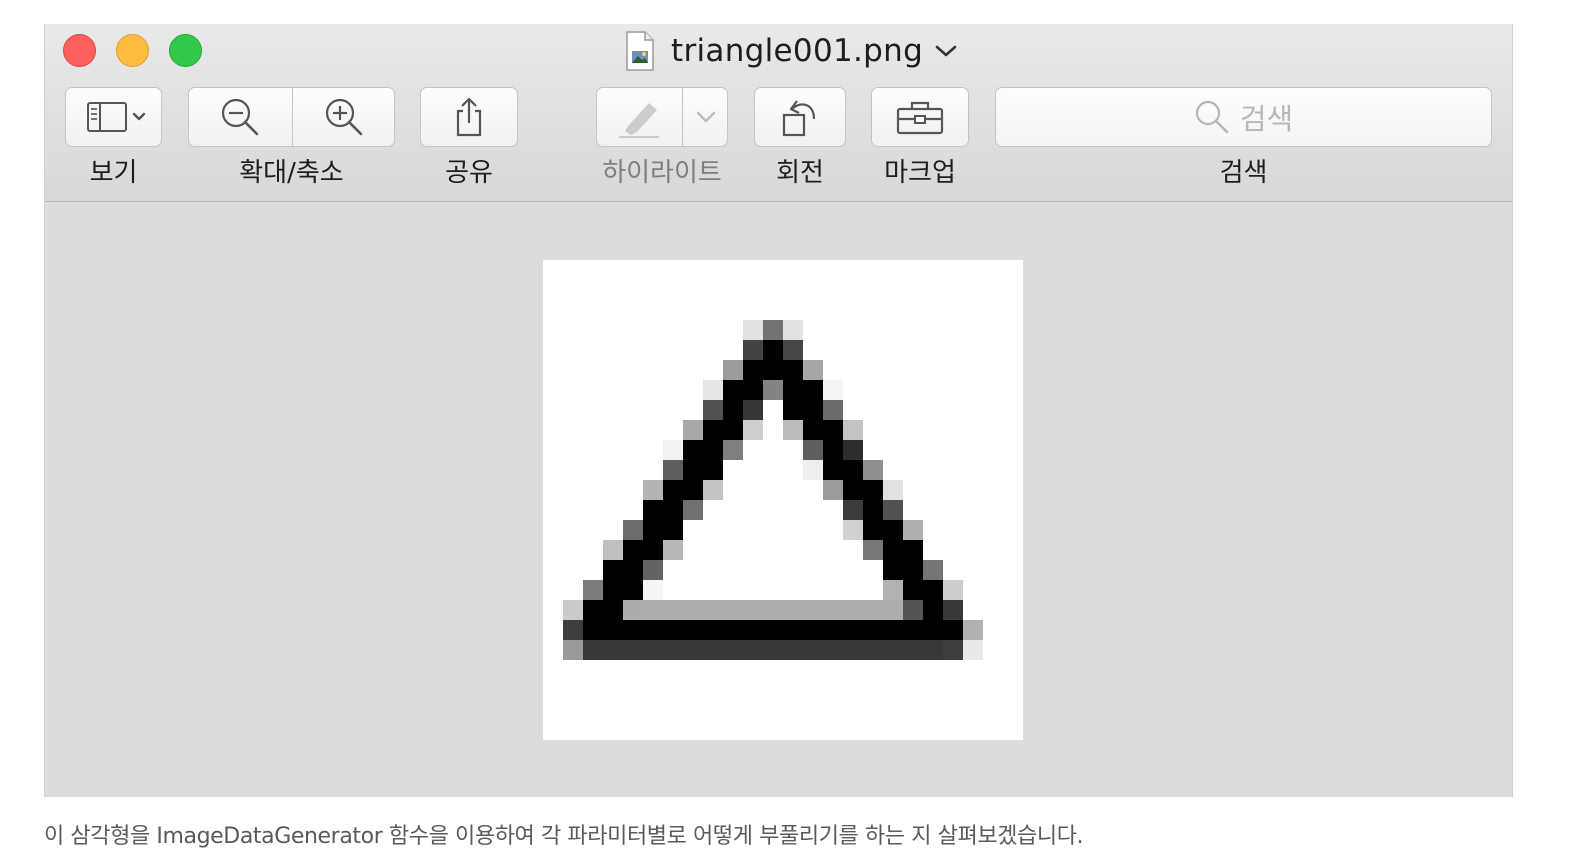 The height and width of the screenshot is (862, 1580). I want to click on rotate-button, so click(800, 117).